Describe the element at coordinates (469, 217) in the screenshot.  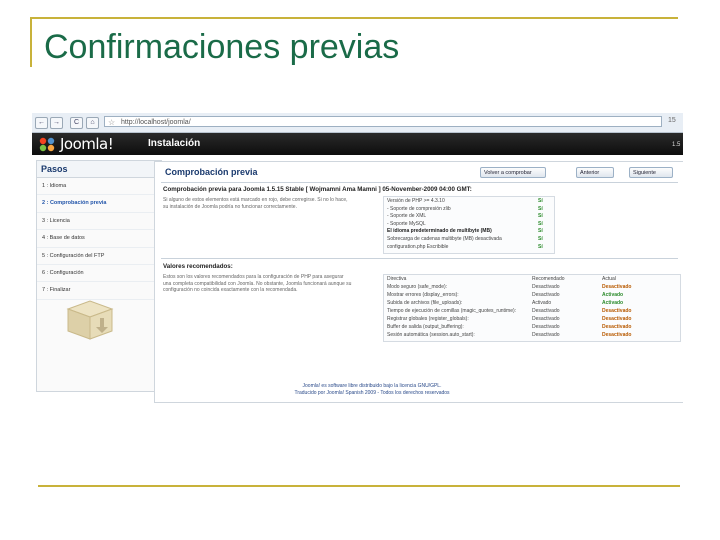
I see `table-row: - Soporte de XML Sí` at that location.